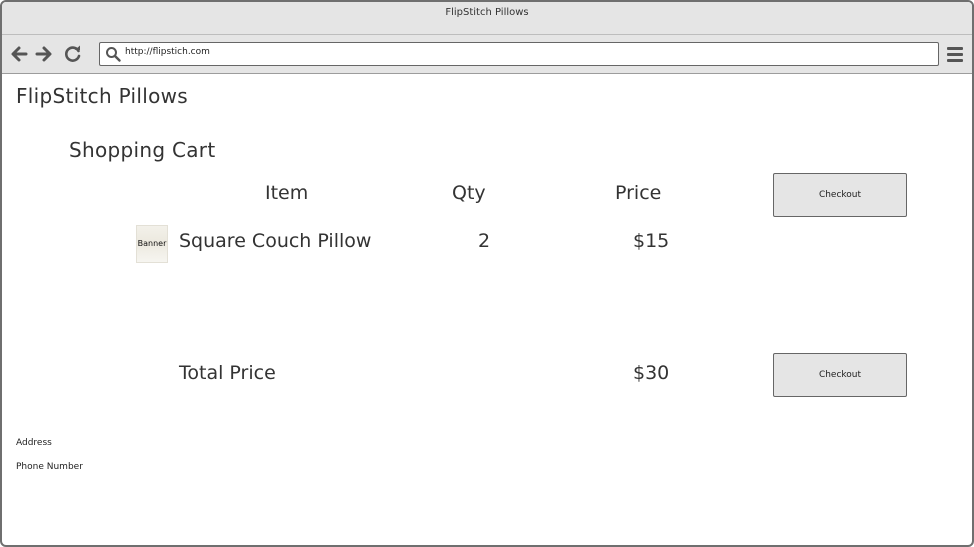  I want to click on column-header-qty: Qty, so click(469, 193).